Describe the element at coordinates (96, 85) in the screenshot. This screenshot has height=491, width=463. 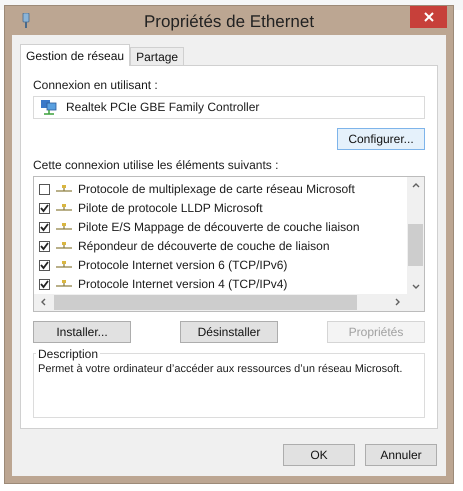
I see `connection-label: Connexion en utilisant :` at that location.